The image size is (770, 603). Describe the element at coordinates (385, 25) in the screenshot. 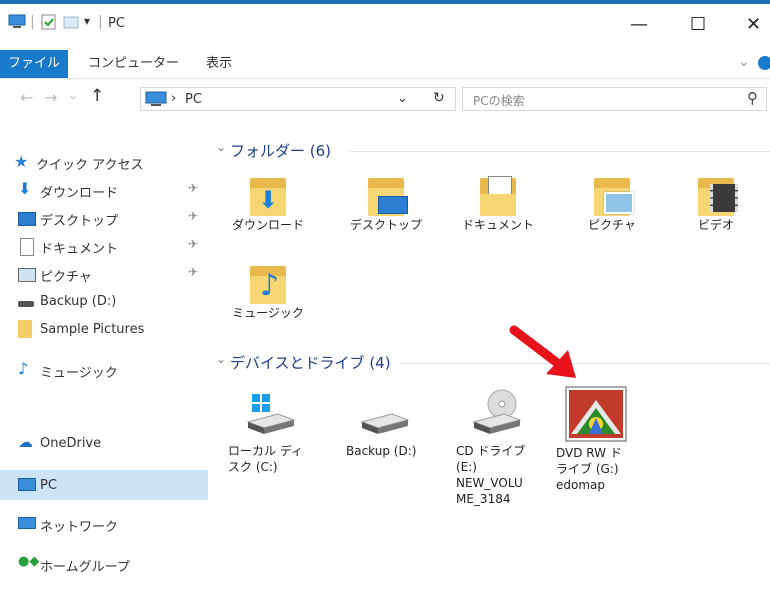

I see `title-bar: | ▾ | PC — ☐ ✕` at that location.